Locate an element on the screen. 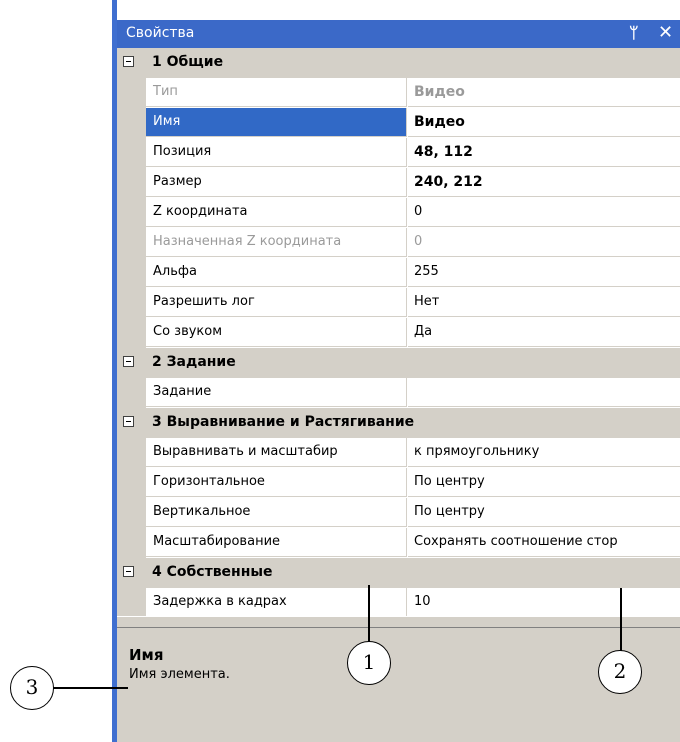 The image size is (680, 742). category-row: 4 Собственные is located at coordinates (398, 573).